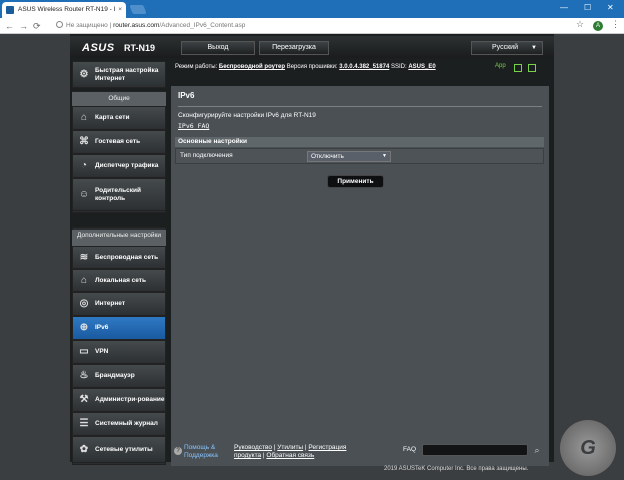 This screenshot has height=480, width=624. I want to click on url-path: /Advanced_IPv6_Content.asp, so click(202, 25).